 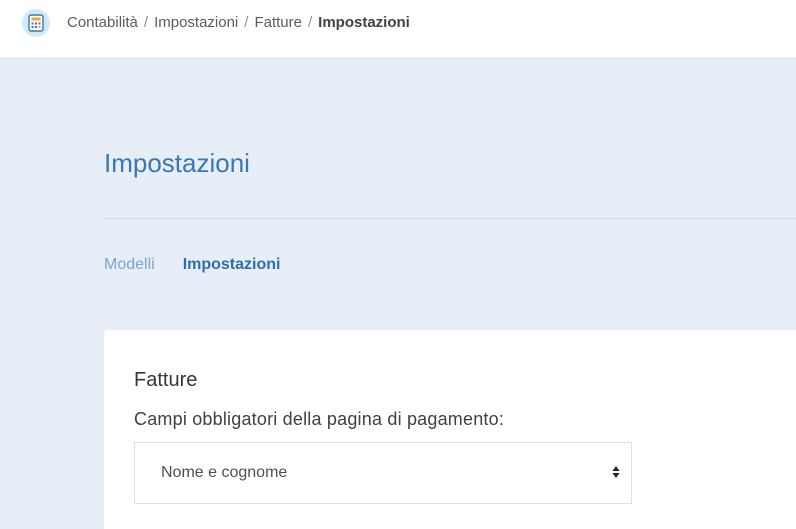 I want to click on tab-bar: Modelli Impostazioni, so click(x=206, y=265).